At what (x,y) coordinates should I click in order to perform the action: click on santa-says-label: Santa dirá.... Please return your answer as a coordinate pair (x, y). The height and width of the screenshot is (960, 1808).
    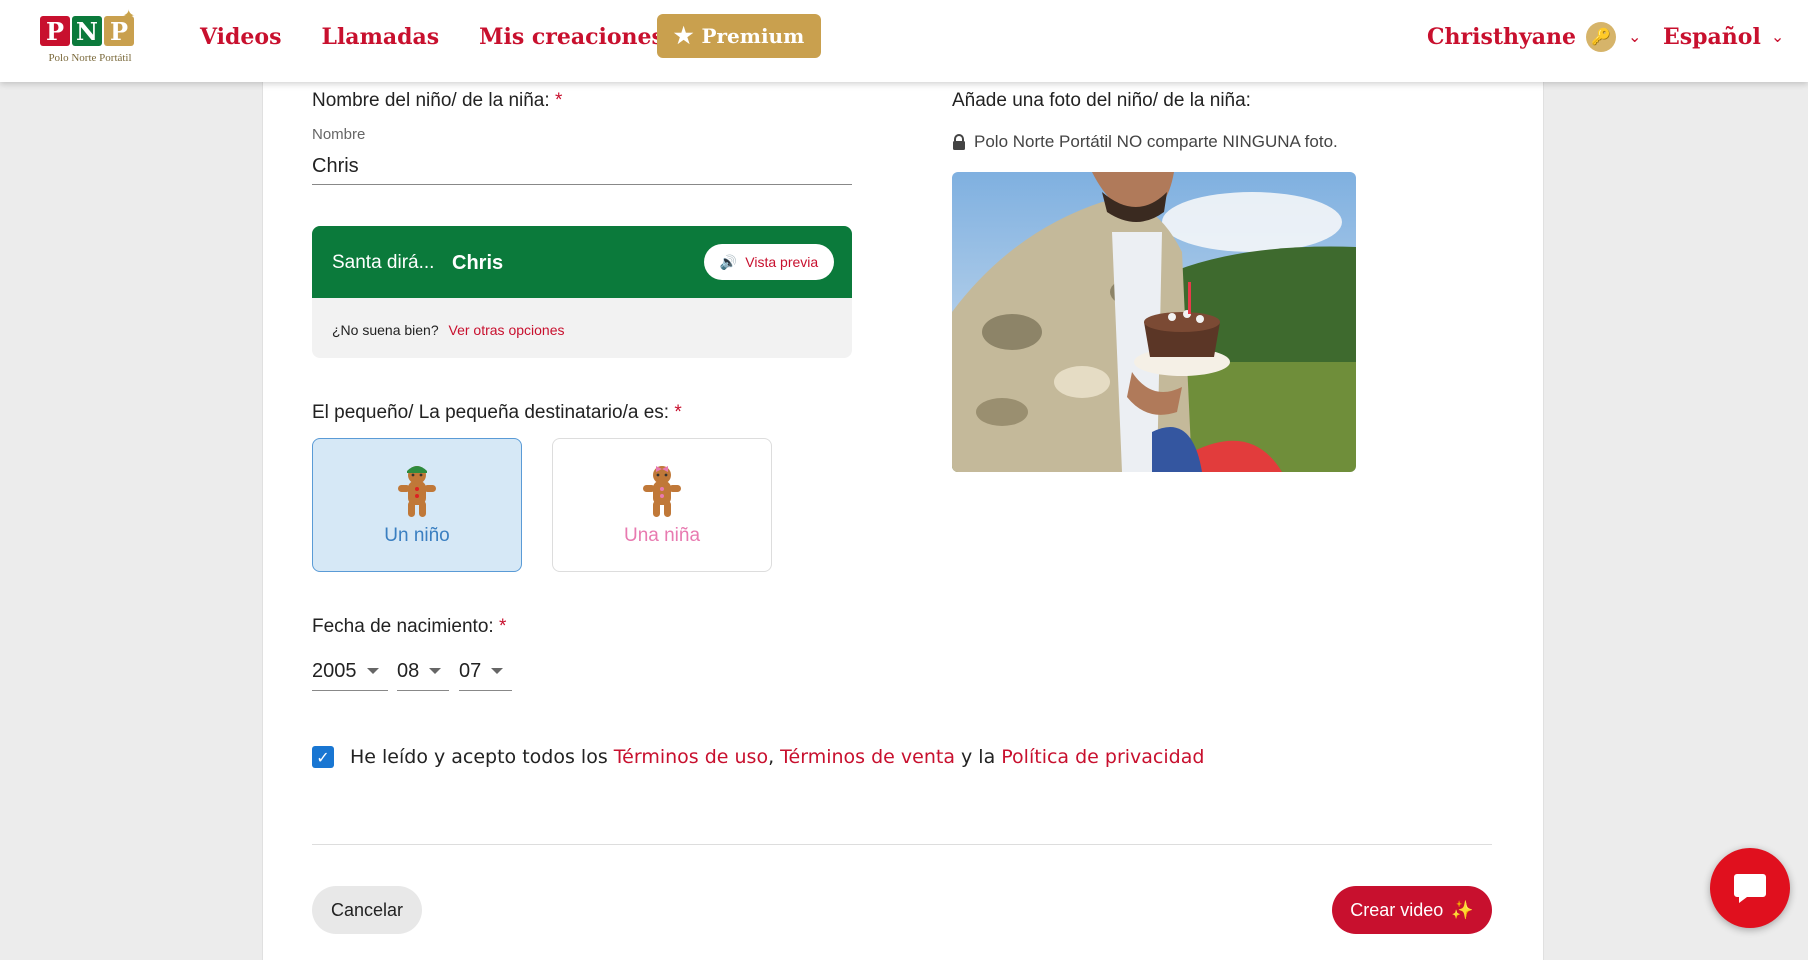
    Looking at the image, I should click on (383, 262).